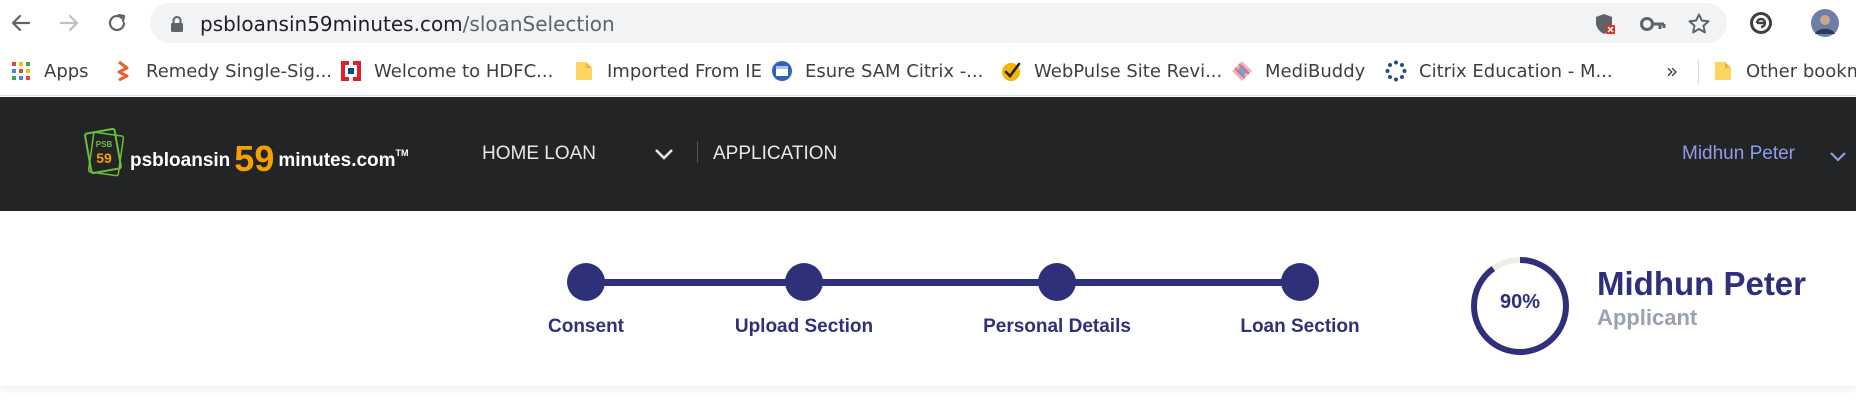  What do you see at coordinates (66, 71) in the screenshot?
I see `bookmark-label: Apps` at bounding box center [66, 71].